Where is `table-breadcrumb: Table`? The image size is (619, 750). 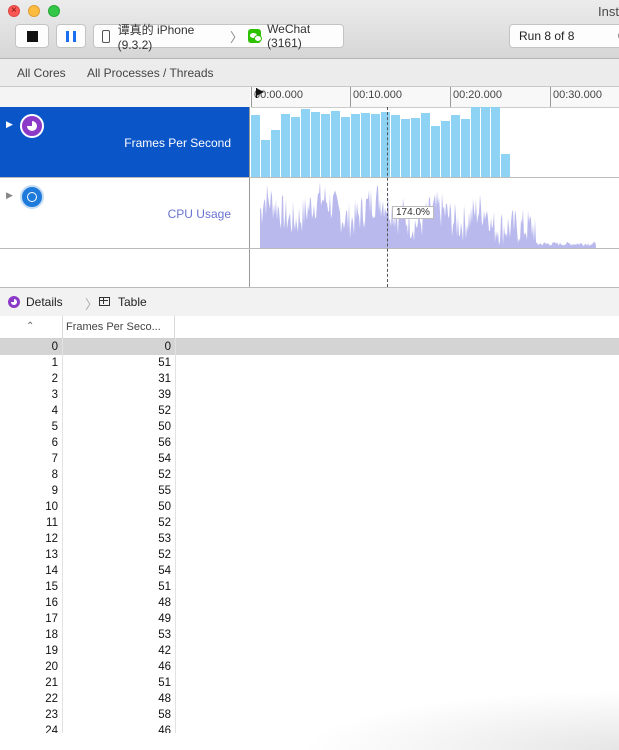
table-breadcrumb: Table is located at coordinates (132, 302).